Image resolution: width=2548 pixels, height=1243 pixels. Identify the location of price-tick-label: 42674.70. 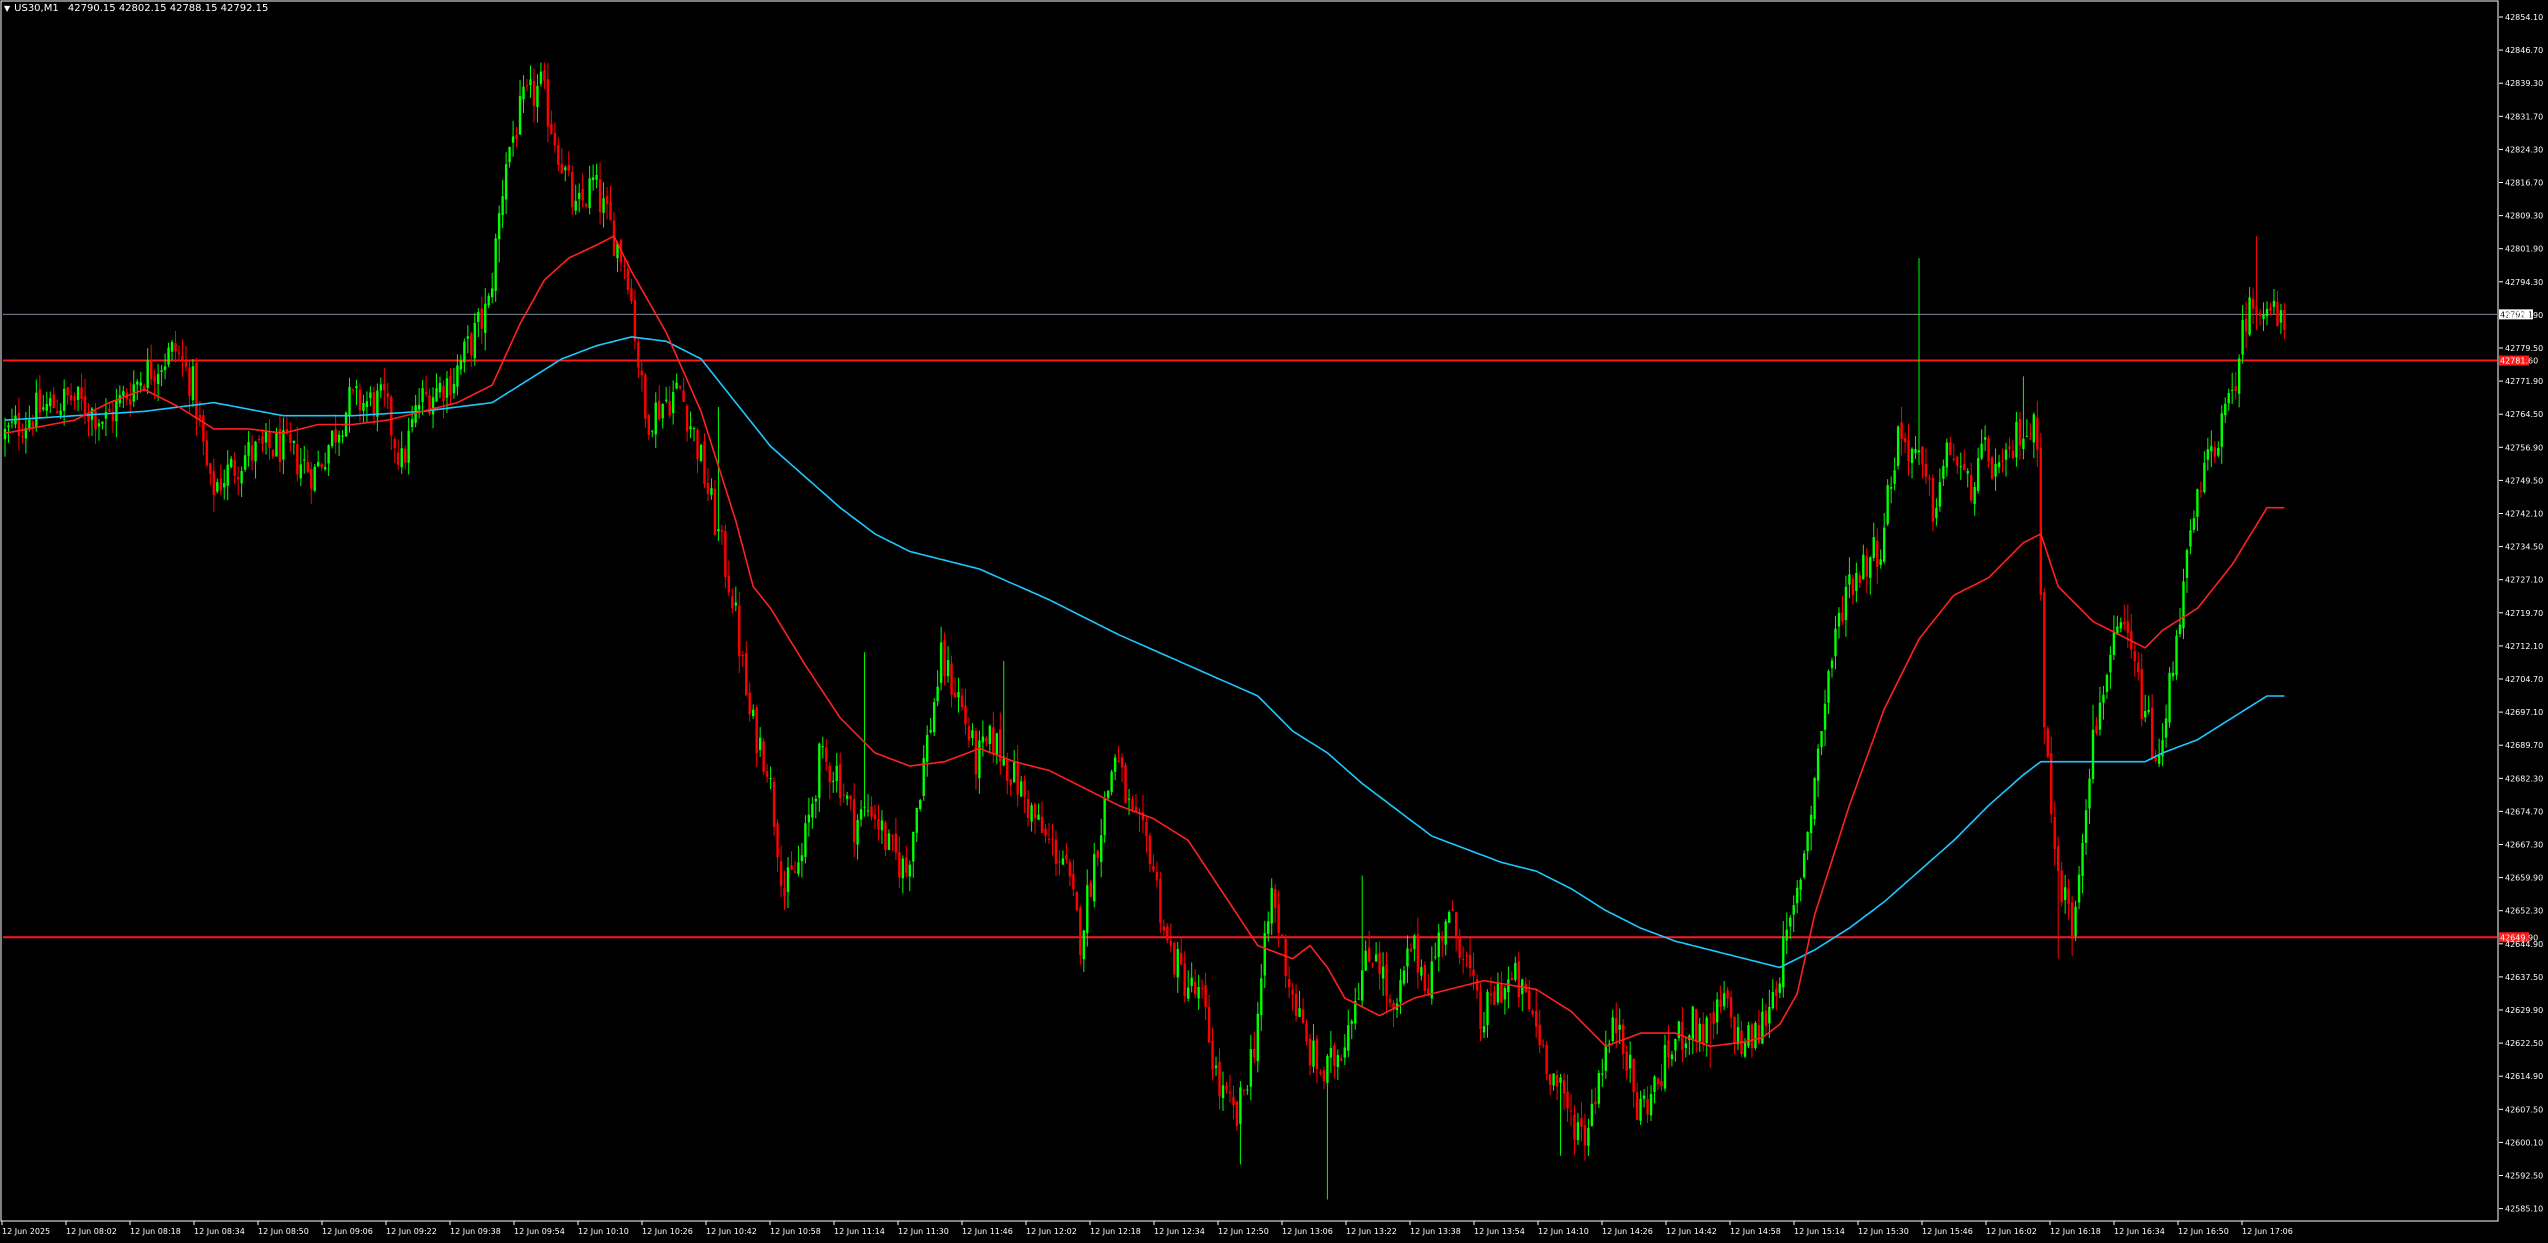
(2524, 811).